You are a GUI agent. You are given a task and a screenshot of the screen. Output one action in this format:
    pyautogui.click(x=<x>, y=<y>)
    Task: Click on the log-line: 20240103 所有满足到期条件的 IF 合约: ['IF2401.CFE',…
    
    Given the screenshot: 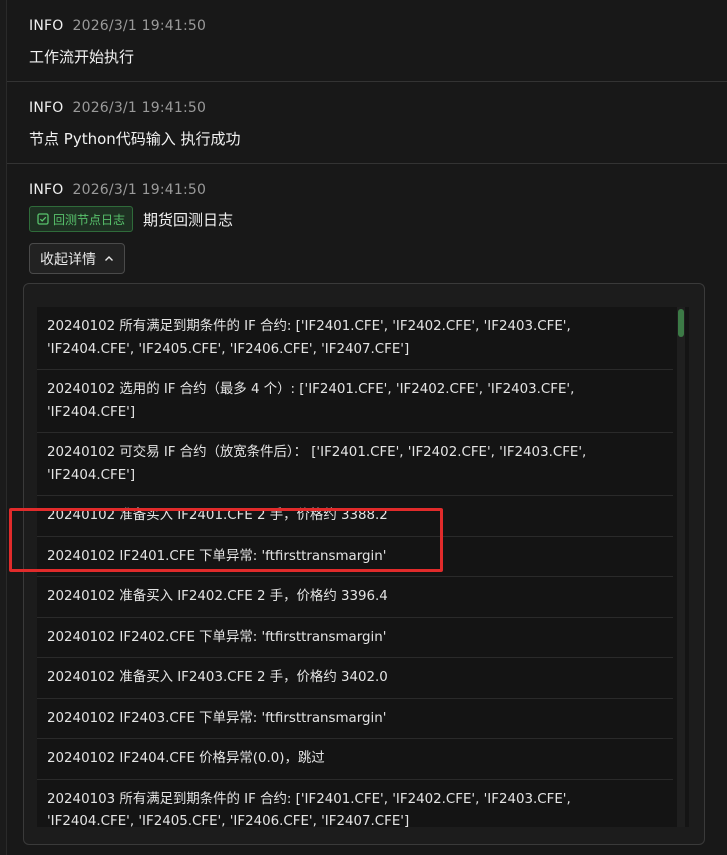 What is the action you would take?
    pyautogui.click(x=355, y=804)
    